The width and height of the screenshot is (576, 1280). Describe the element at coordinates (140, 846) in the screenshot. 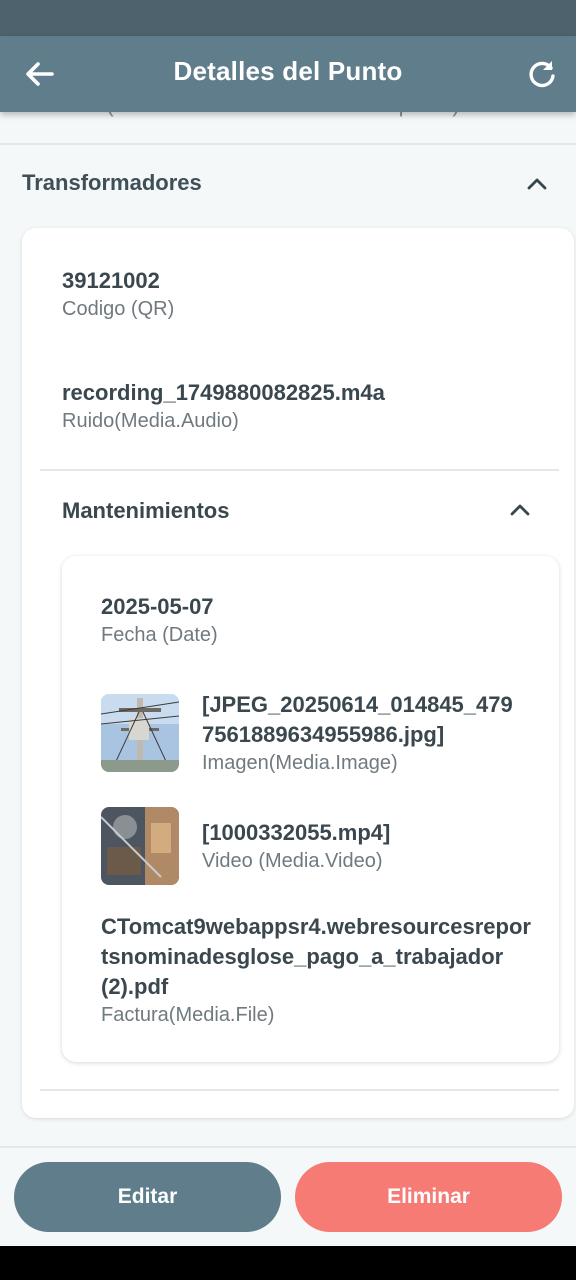

I see `video-thumbnail` at that location.